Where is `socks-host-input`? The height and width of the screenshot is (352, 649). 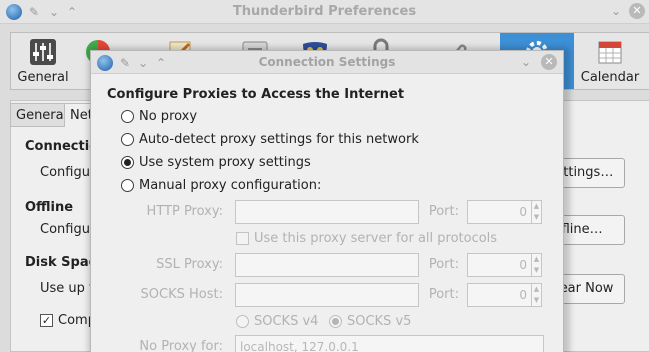 socks-host-input is located at coordinates (327, 295).